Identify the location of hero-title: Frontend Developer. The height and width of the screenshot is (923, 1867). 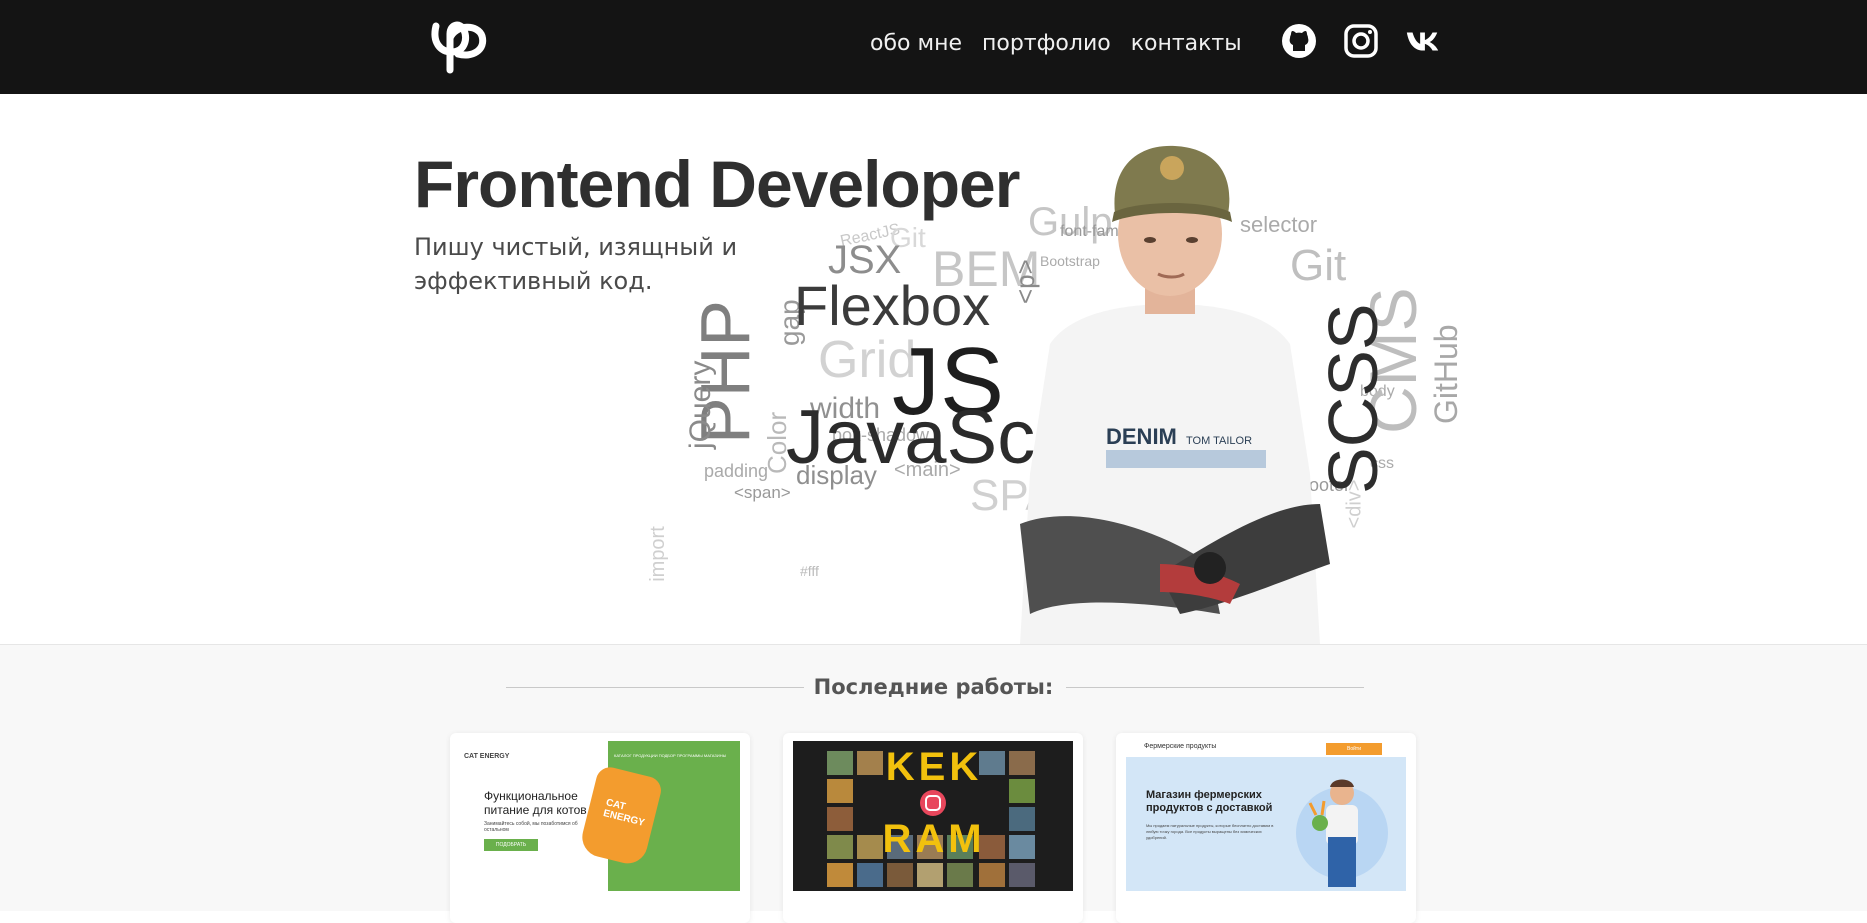
(717, 184).